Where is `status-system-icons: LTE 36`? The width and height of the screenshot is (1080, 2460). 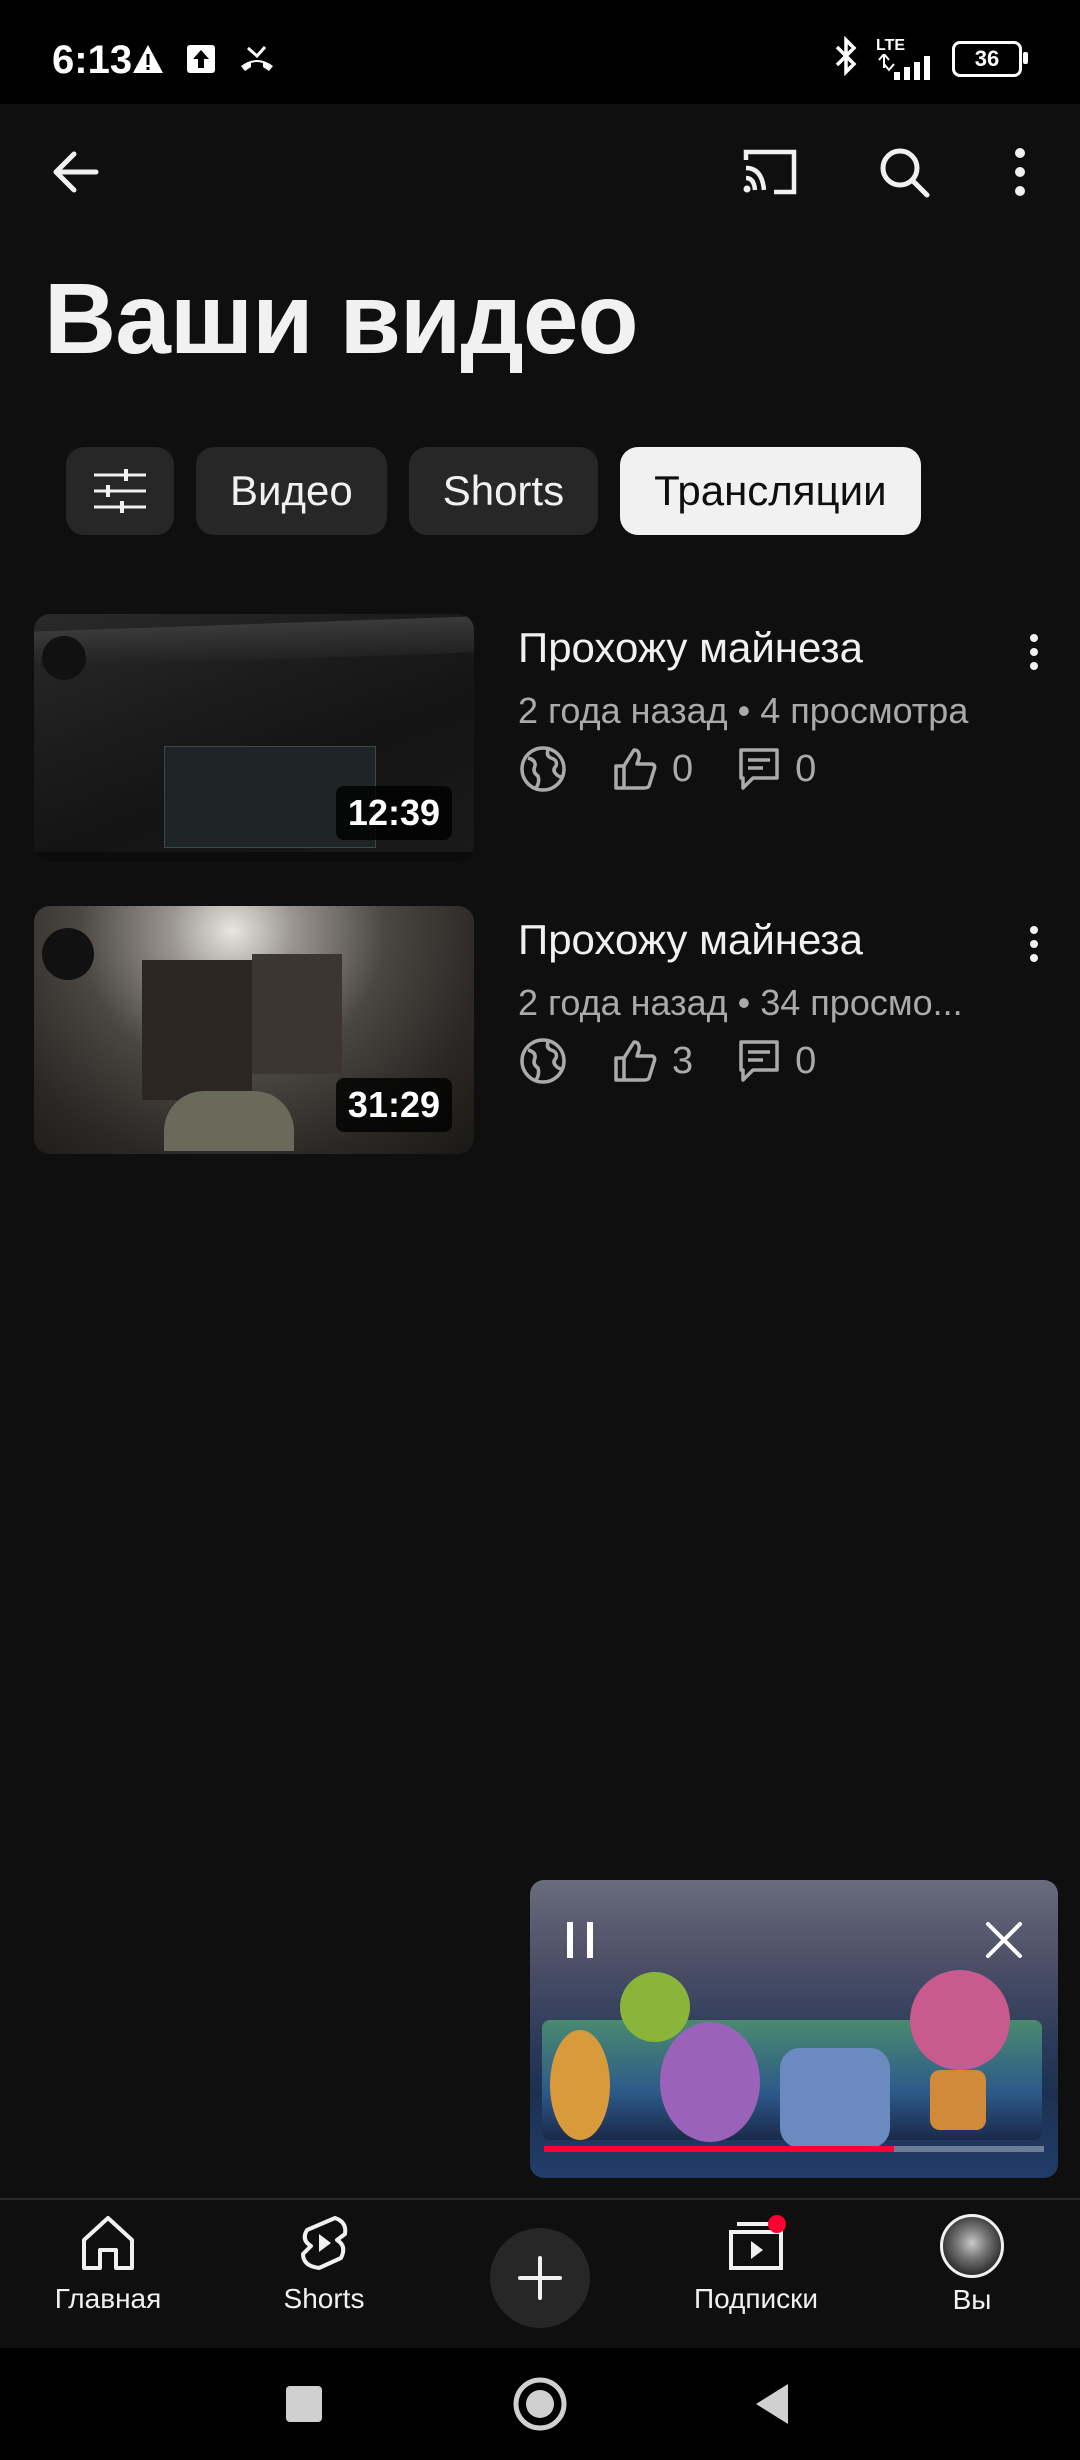 status-system-icons: LTE 36 is located at coordinates (930, 58).